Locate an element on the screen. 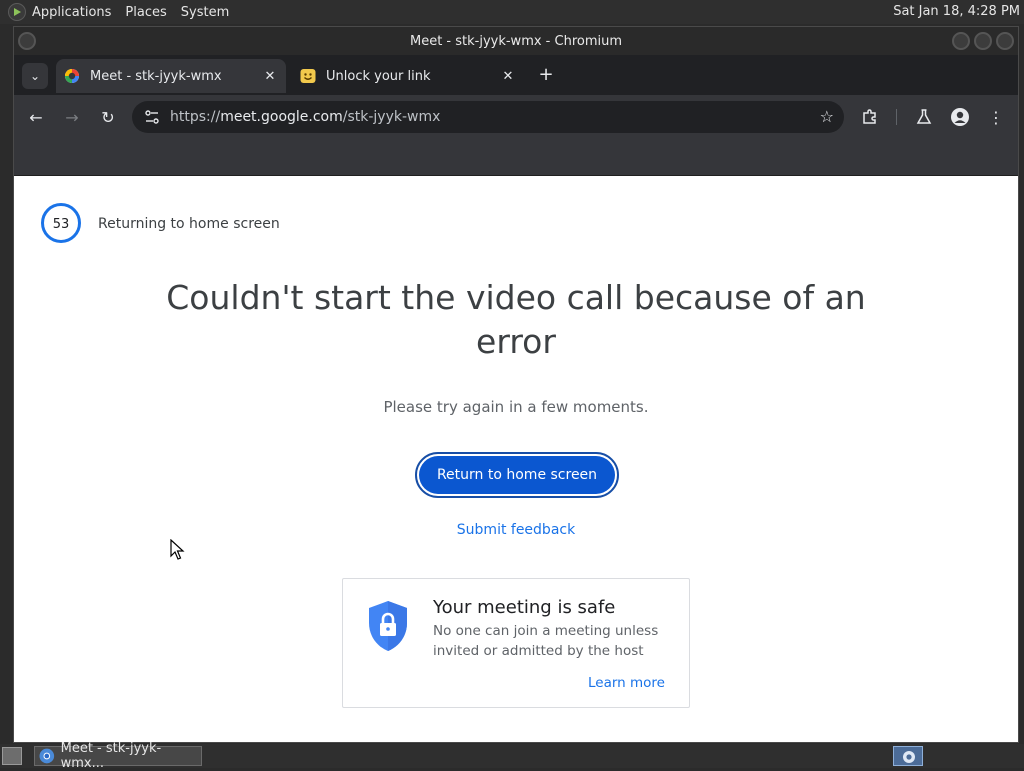  back-button: ← is located at coordinates (36, 117).